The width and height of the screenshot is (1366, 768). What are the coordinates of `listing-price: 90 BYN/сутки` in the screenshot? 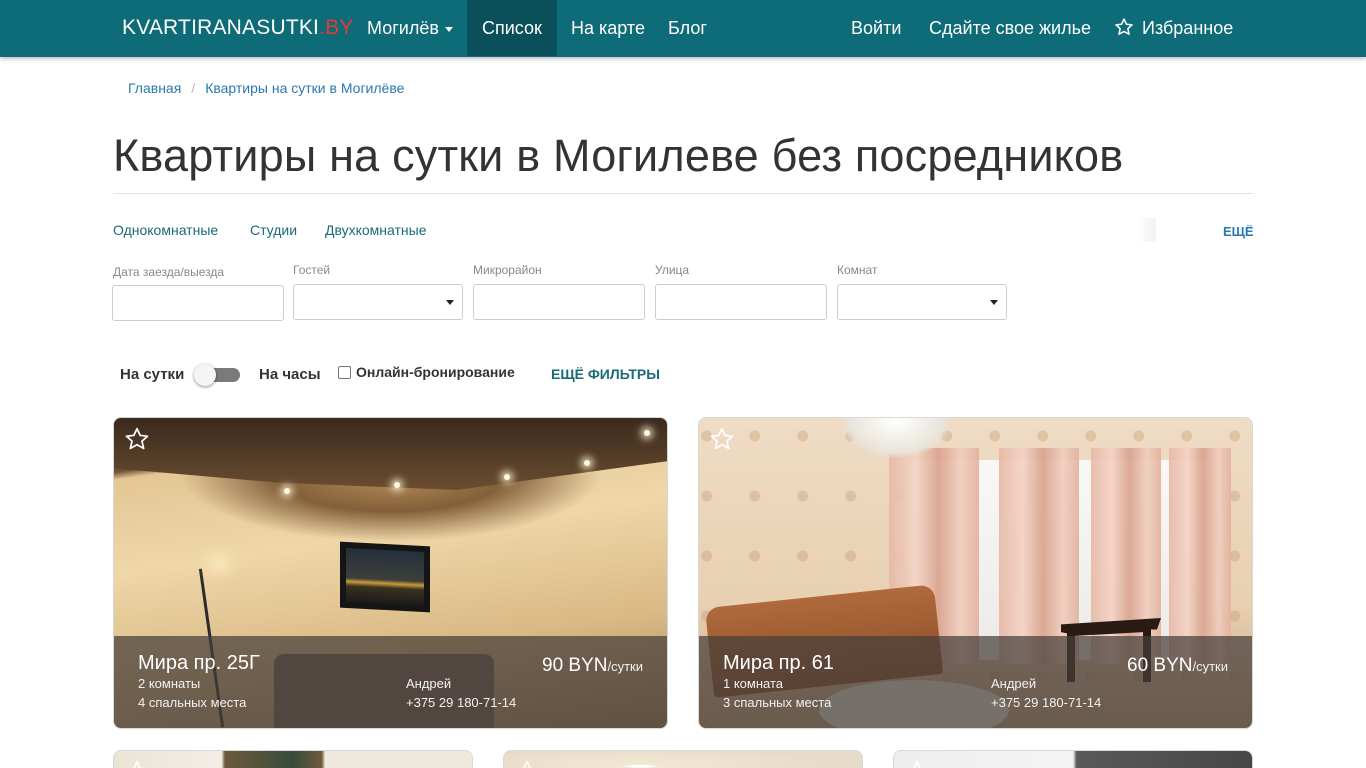 It's located at (592, 666).